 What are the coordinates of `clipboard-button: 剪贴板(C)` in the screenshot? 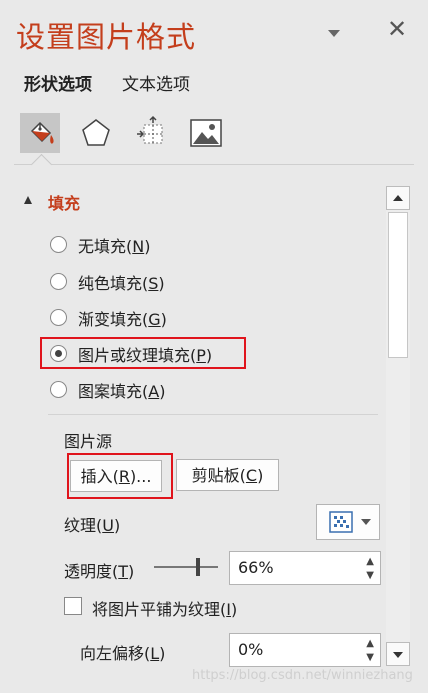 It's located at (227, 475).